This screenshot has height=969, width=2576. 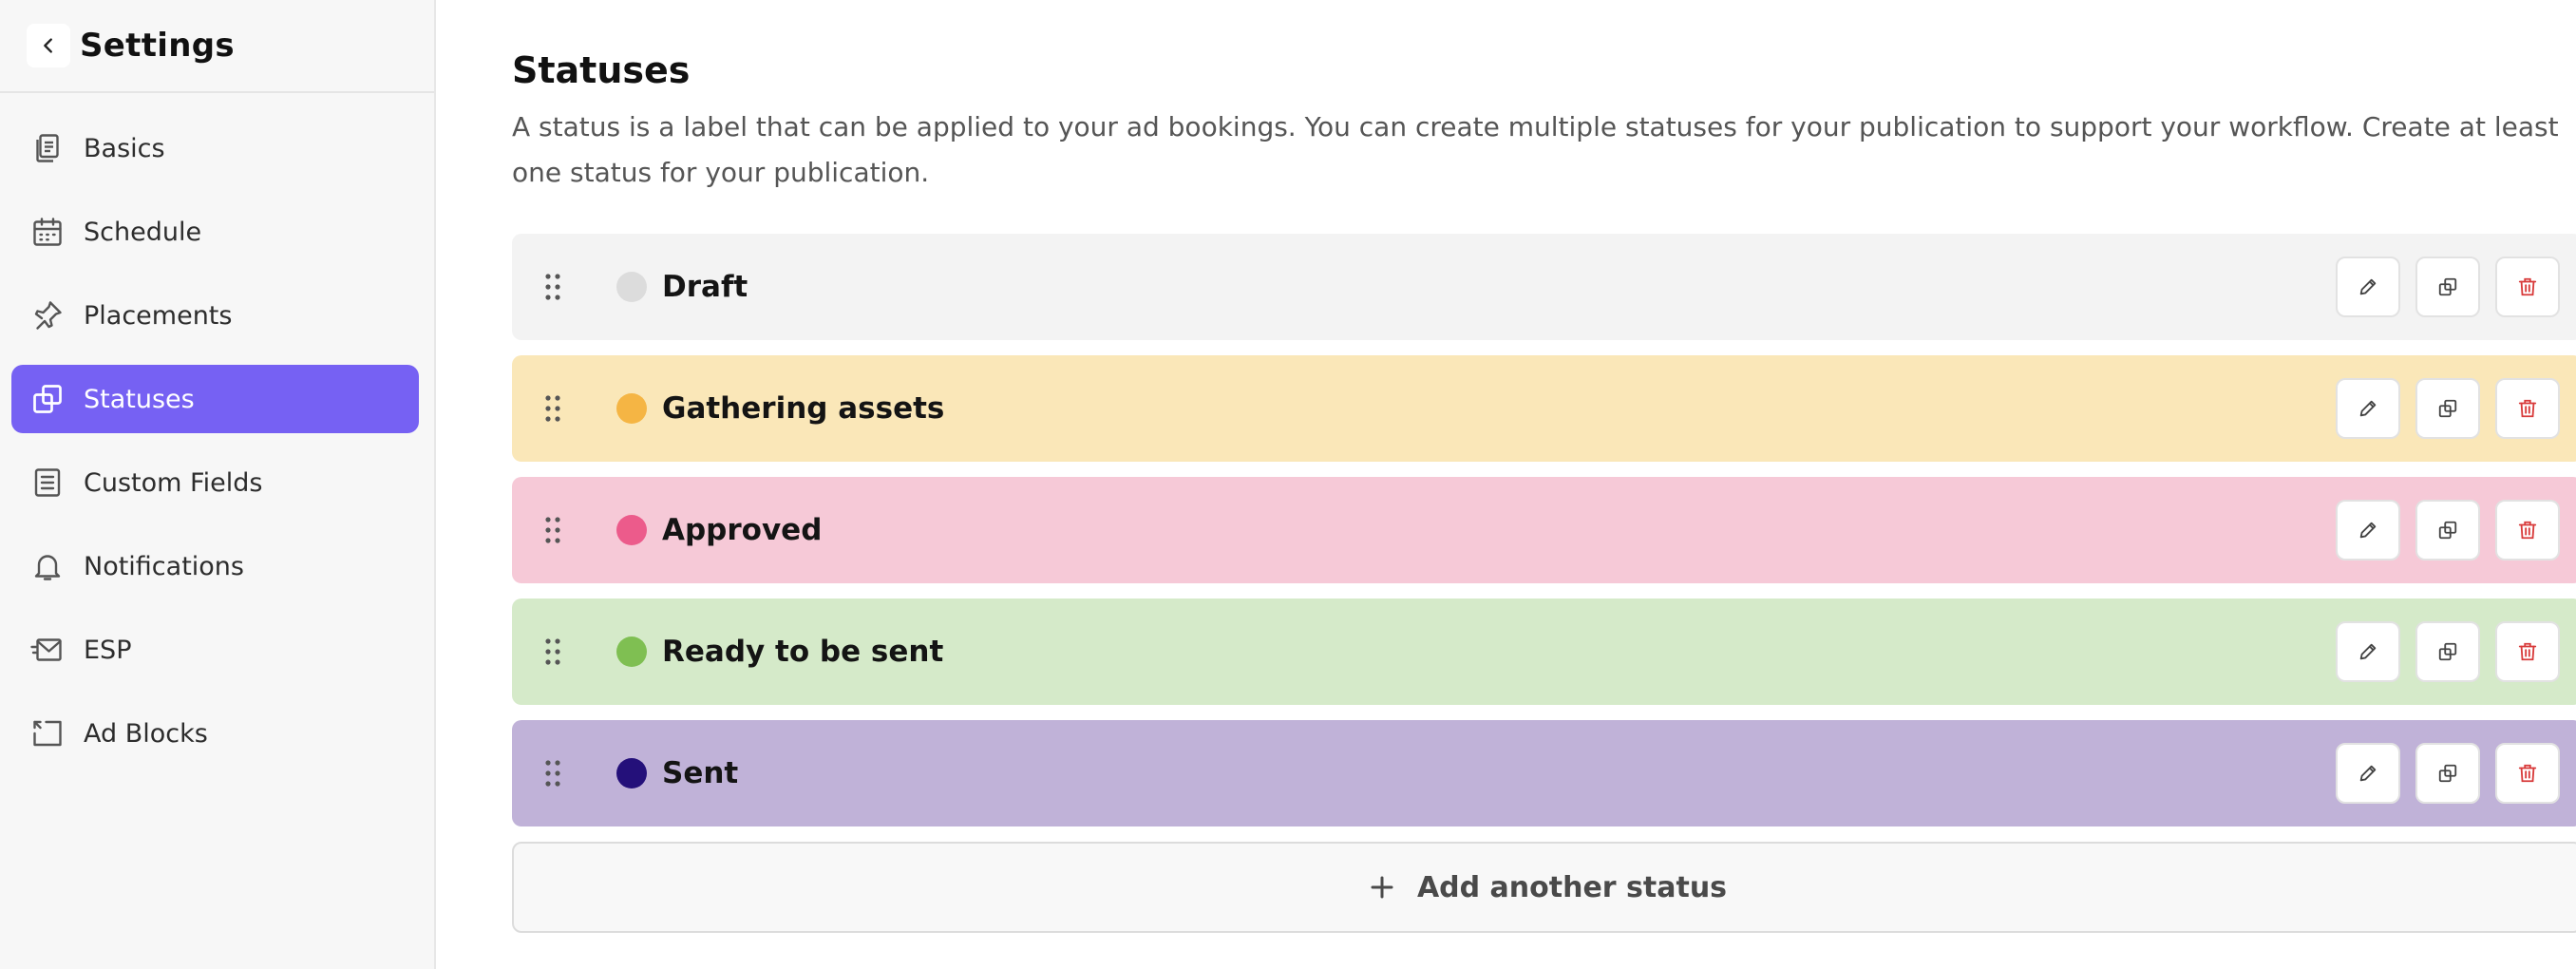 What do you see at coordinates (143, 232) in the screenshot?
I see `sidebar-item-label: Schedule` at bounding box center [143, 232].